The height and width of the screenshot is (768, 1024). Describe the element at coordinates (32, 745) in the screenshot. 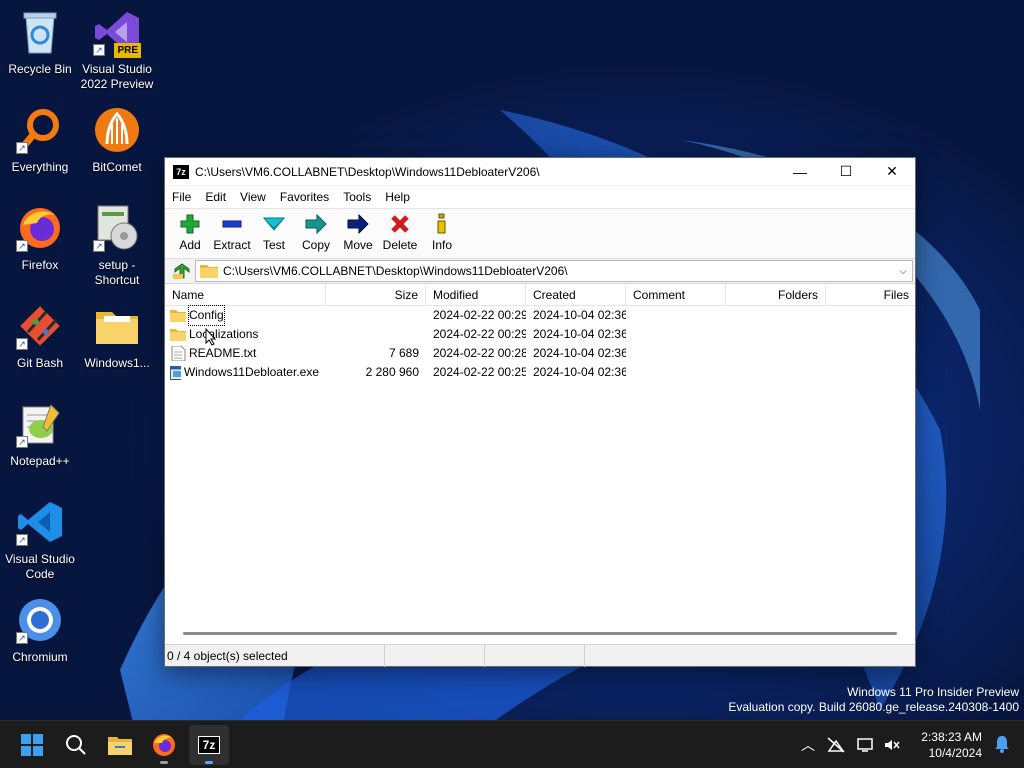

I see `start-button` at that location.